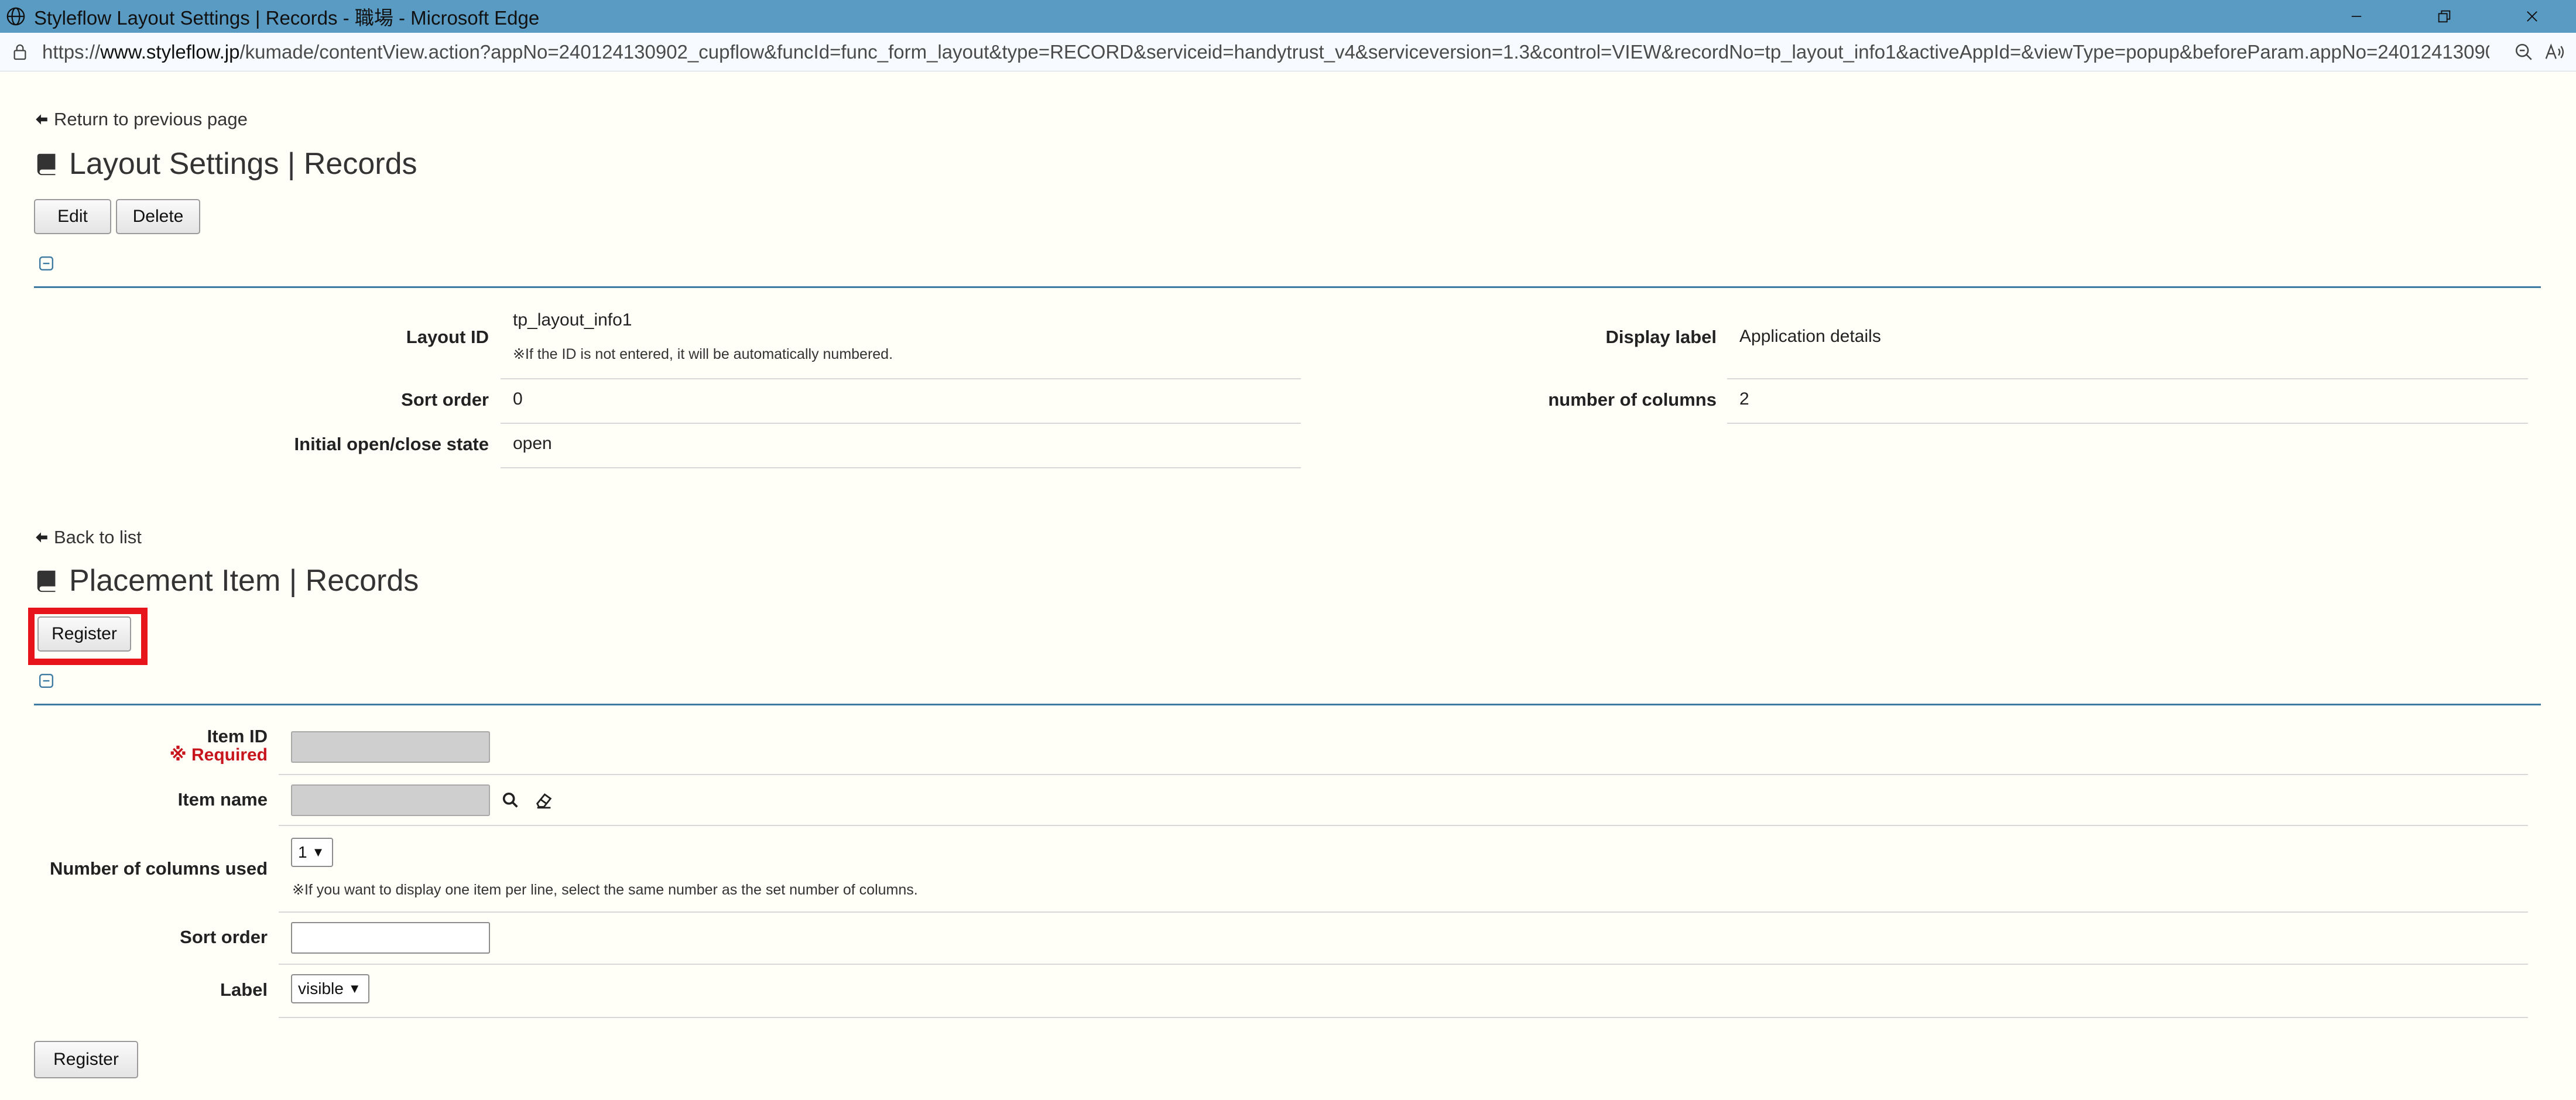  I want to click on label-label: Label, so click(244, 990).